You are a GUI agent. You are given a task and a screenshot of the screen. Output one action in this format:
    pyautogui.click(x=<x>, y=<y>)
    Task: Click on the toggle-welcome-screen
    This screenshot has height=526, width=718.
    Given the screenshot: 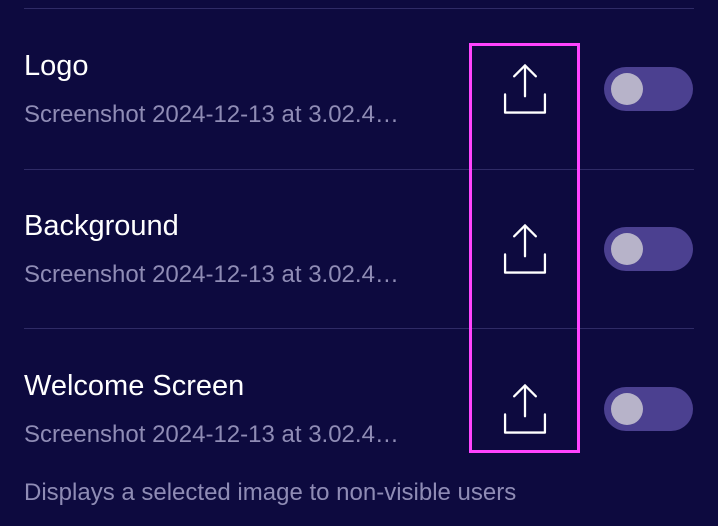 What is the action you would take?
    pyautogui.click(x=648, y=409)
    